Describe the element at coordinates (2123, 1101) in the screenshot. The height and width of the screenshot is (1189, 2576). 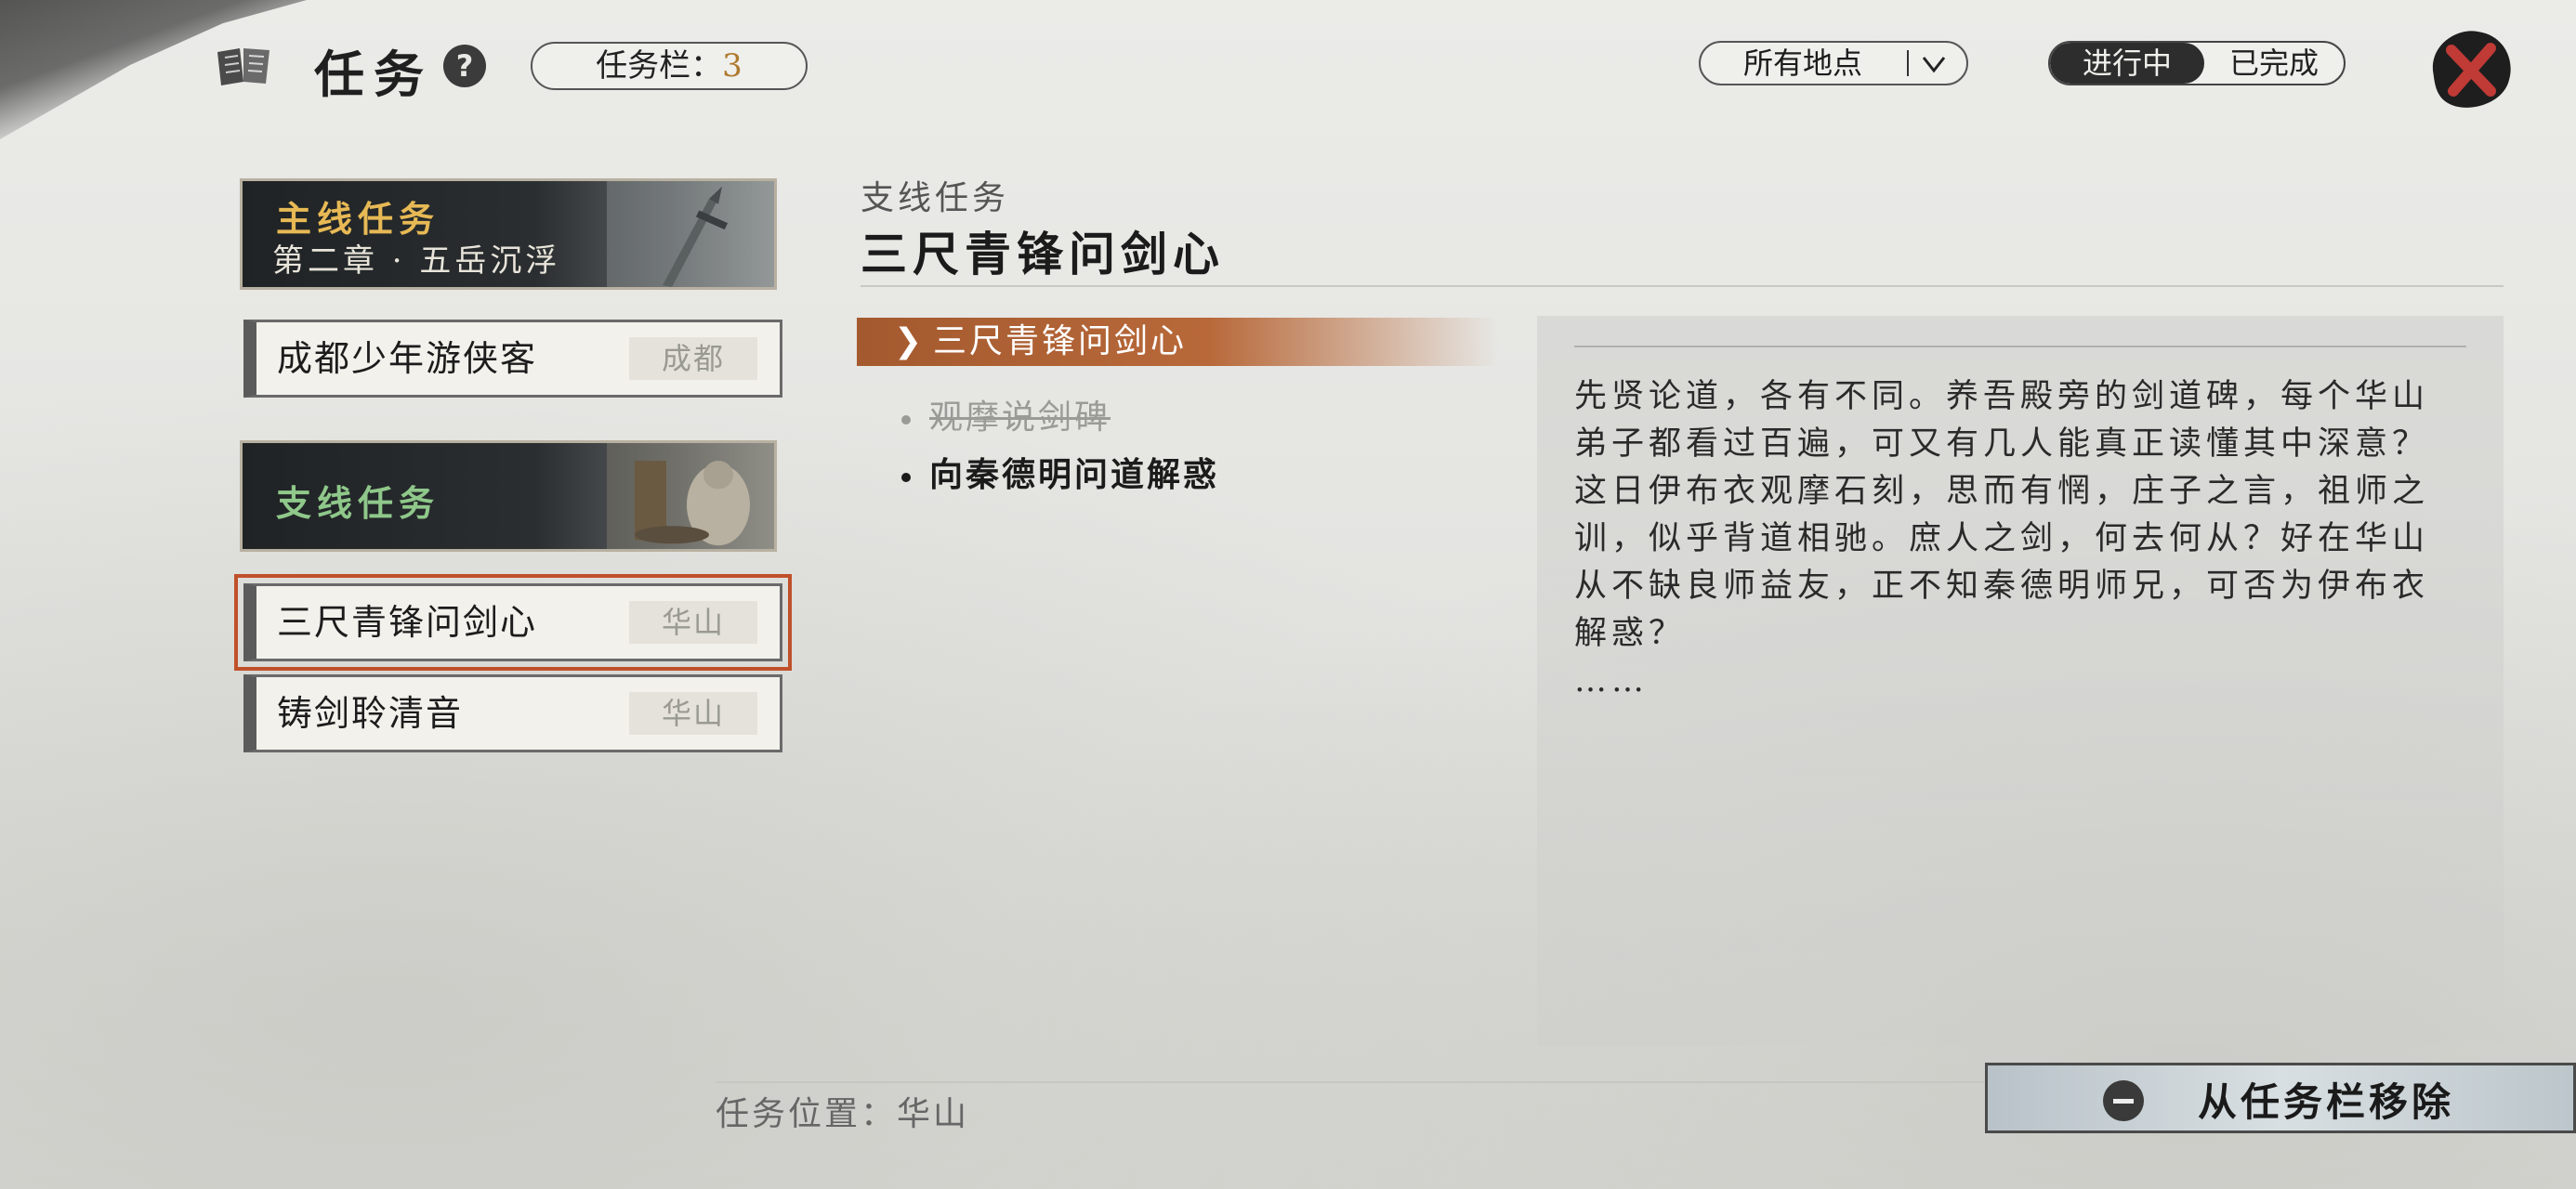
I see `minus-icon` at that location.